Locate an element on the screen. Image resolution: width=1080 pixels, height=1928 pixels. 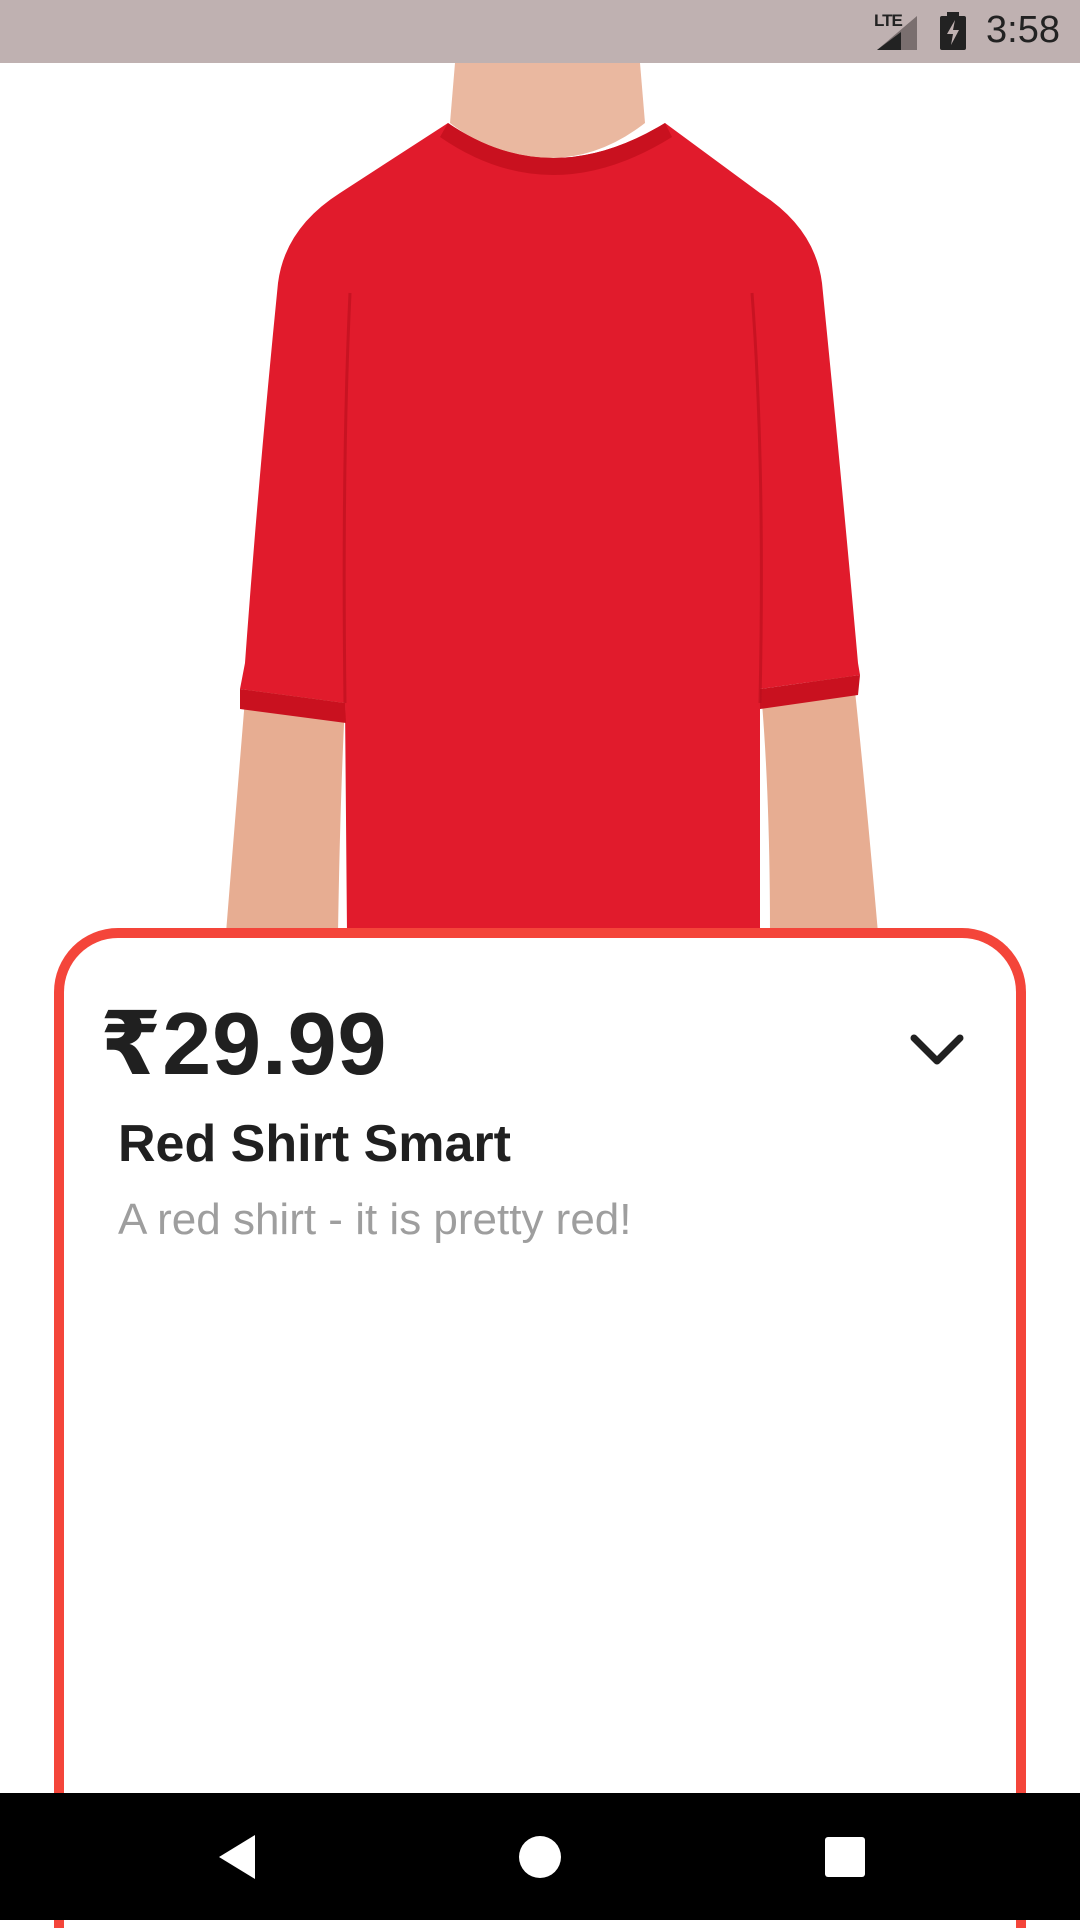
product-name: Red Shirt Smart is located at coordinates (314, 1144).